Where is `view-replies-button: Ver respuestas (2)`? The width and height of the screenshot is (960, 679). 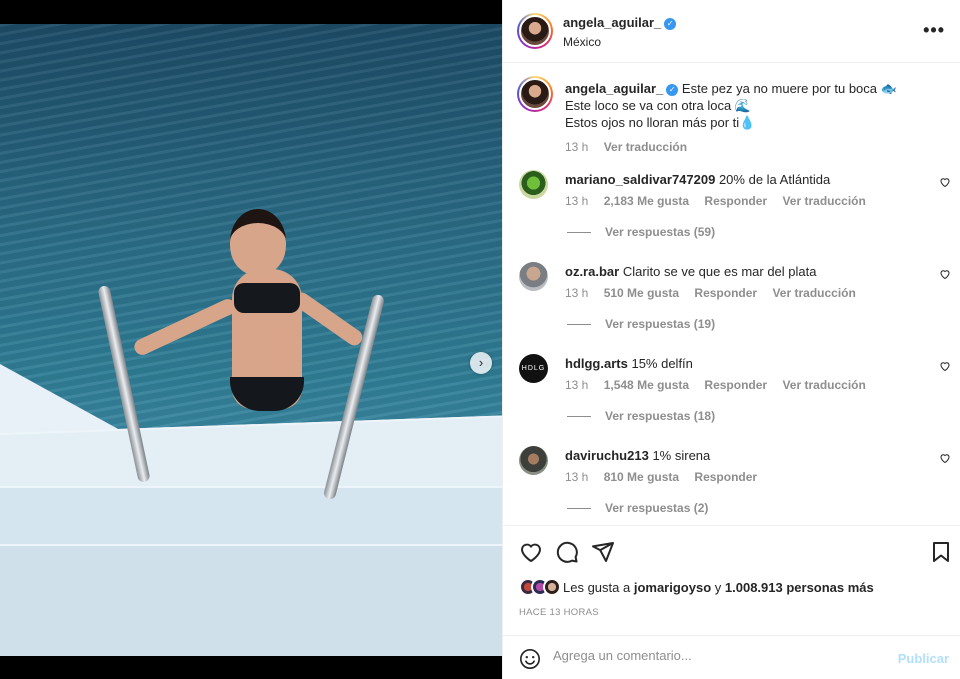 view-replies-button: Ver respuestas (2) is located at coordinates (637, 508).